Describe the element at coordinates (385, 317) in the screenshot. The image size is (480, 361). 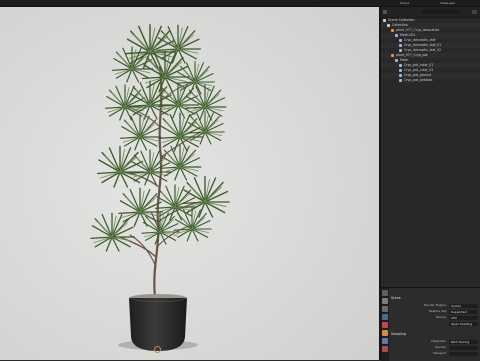
I see `scene-tab-icon` at that location.